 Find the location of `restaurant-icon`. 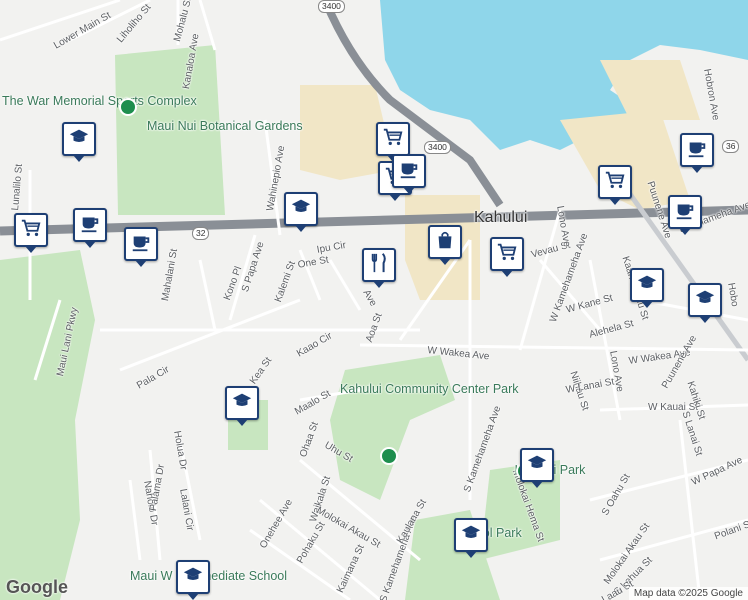

restaurant-icon is located at coordinates (379, 265).